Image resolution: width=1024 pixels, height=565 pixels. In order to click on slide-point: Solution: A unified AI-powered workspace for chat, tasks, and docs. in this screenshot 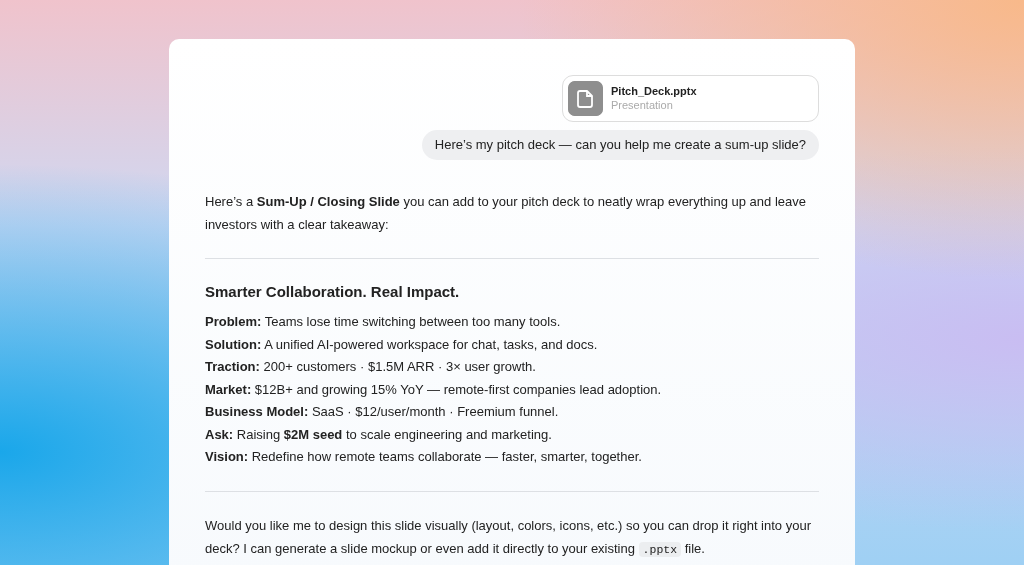, I will do `click(402, 344)`.